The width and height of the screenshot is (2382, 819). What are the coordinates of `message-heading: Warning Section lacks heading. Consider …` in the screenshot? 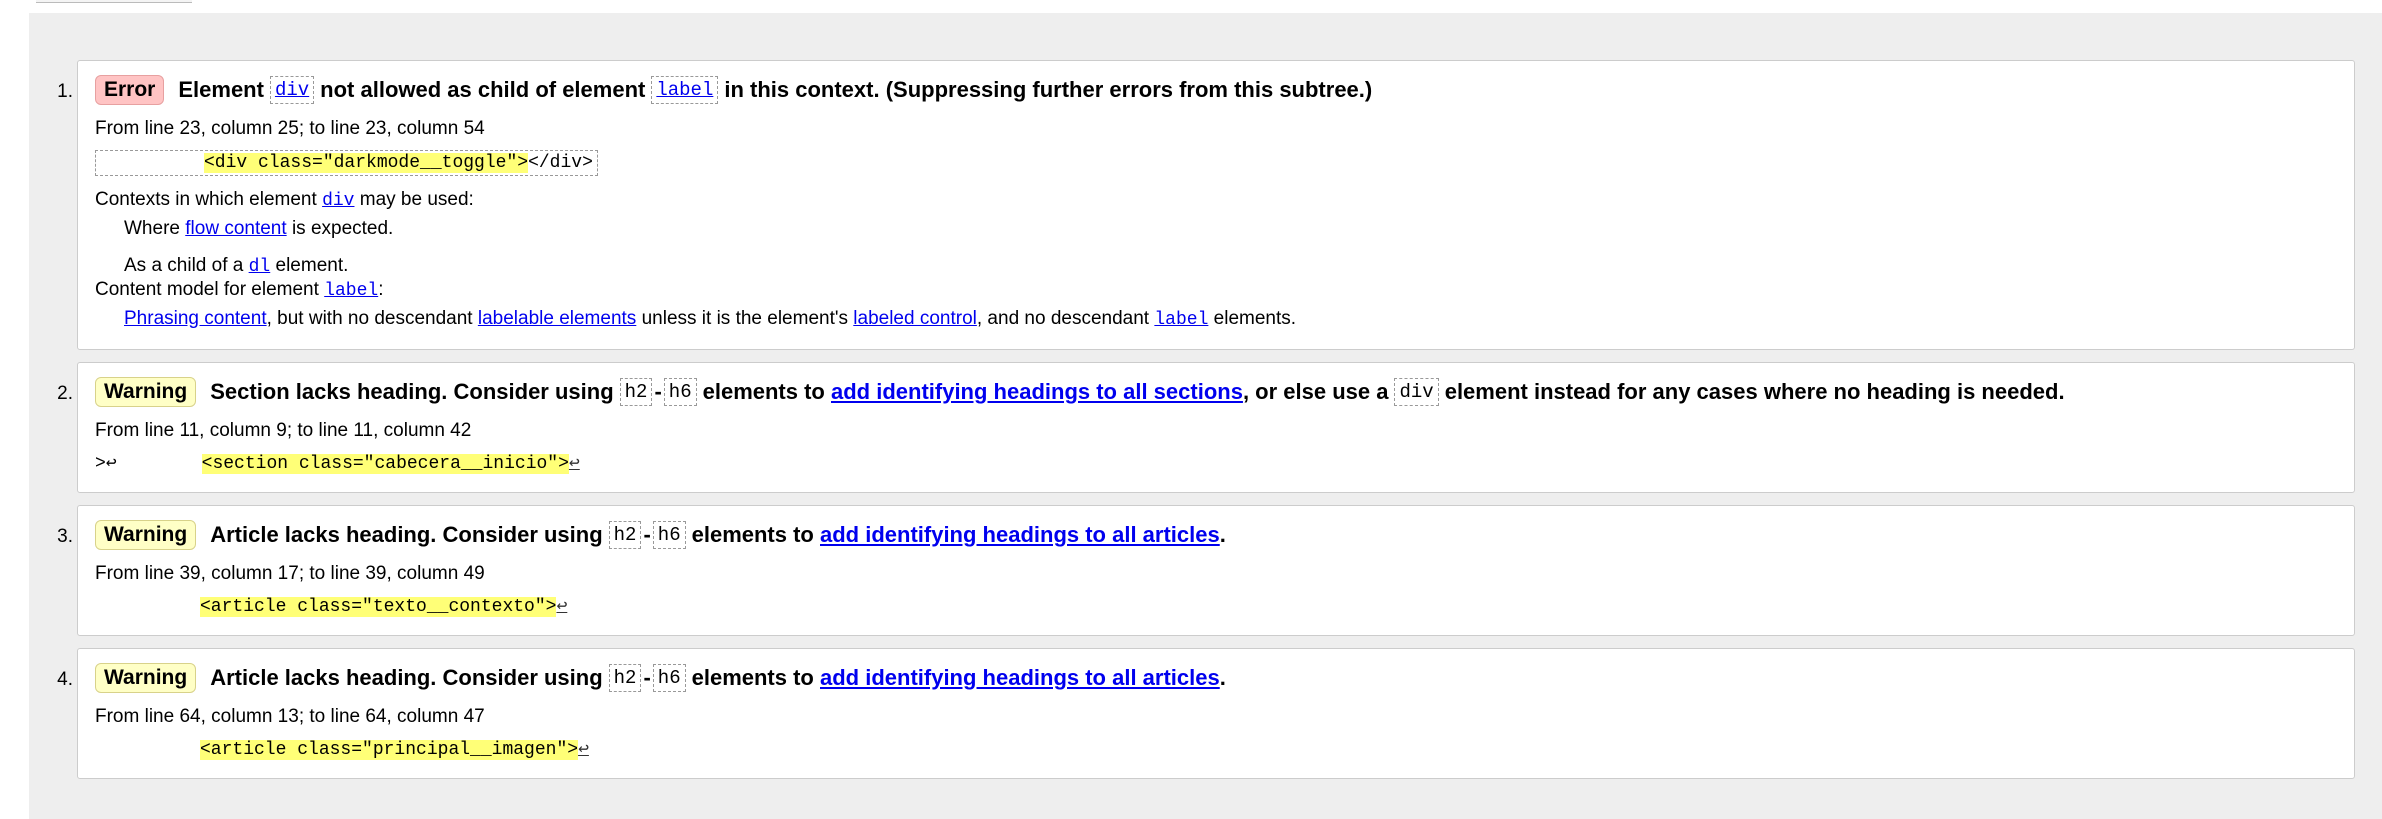 It's located at (1080, 392).